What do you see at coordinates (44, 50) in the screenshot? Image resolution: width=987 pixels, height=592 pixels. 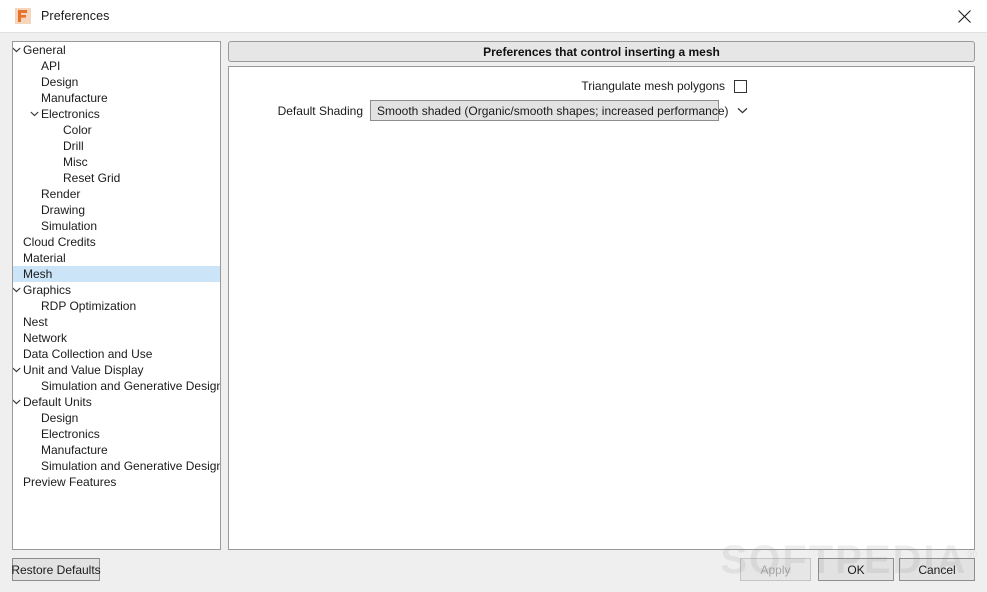 I see `sidebar-item-label: General` at bounding box center [44, 50].